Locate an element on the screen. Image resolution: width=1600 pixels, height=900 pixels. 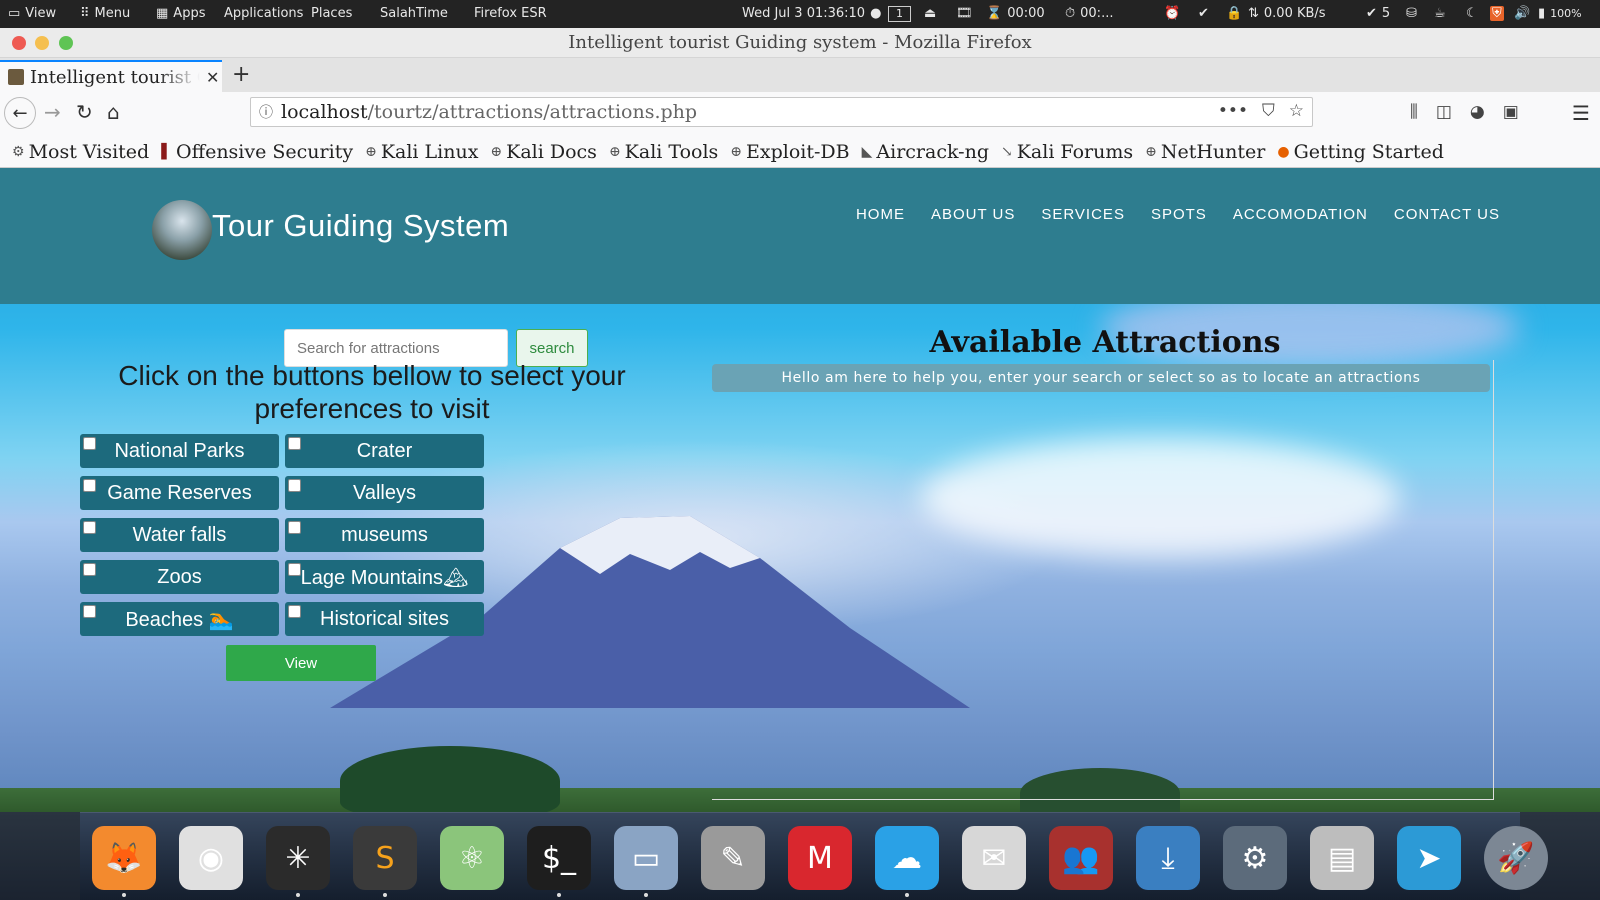
launcher-icon: 🚀 is located at coordinates (1516, 858).